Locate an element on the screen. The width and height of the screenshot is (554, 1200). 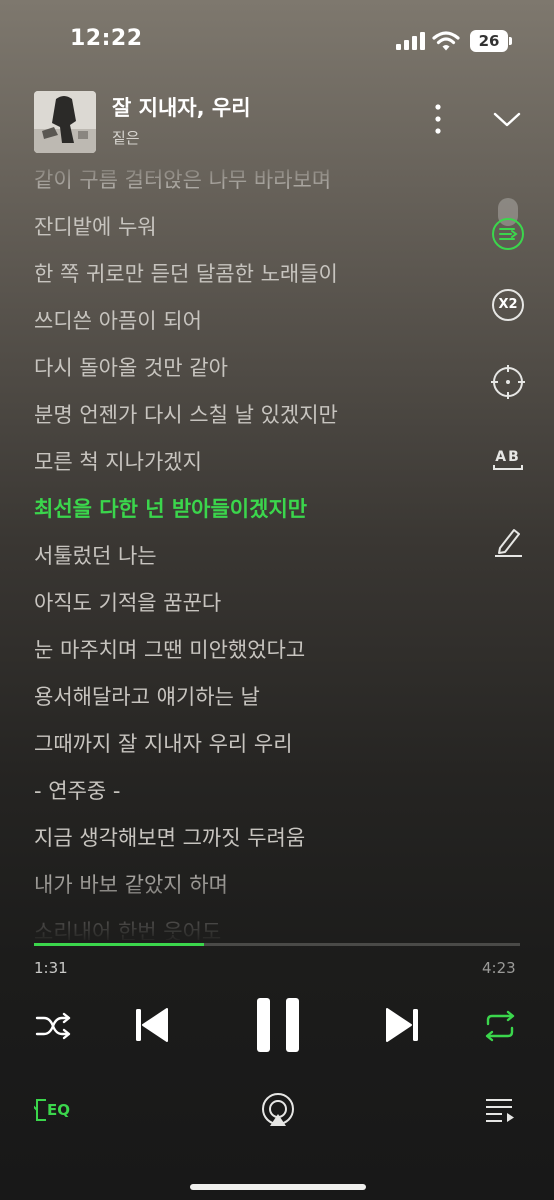
equalizer-button: EQ is located at coordinates (57, 1110).